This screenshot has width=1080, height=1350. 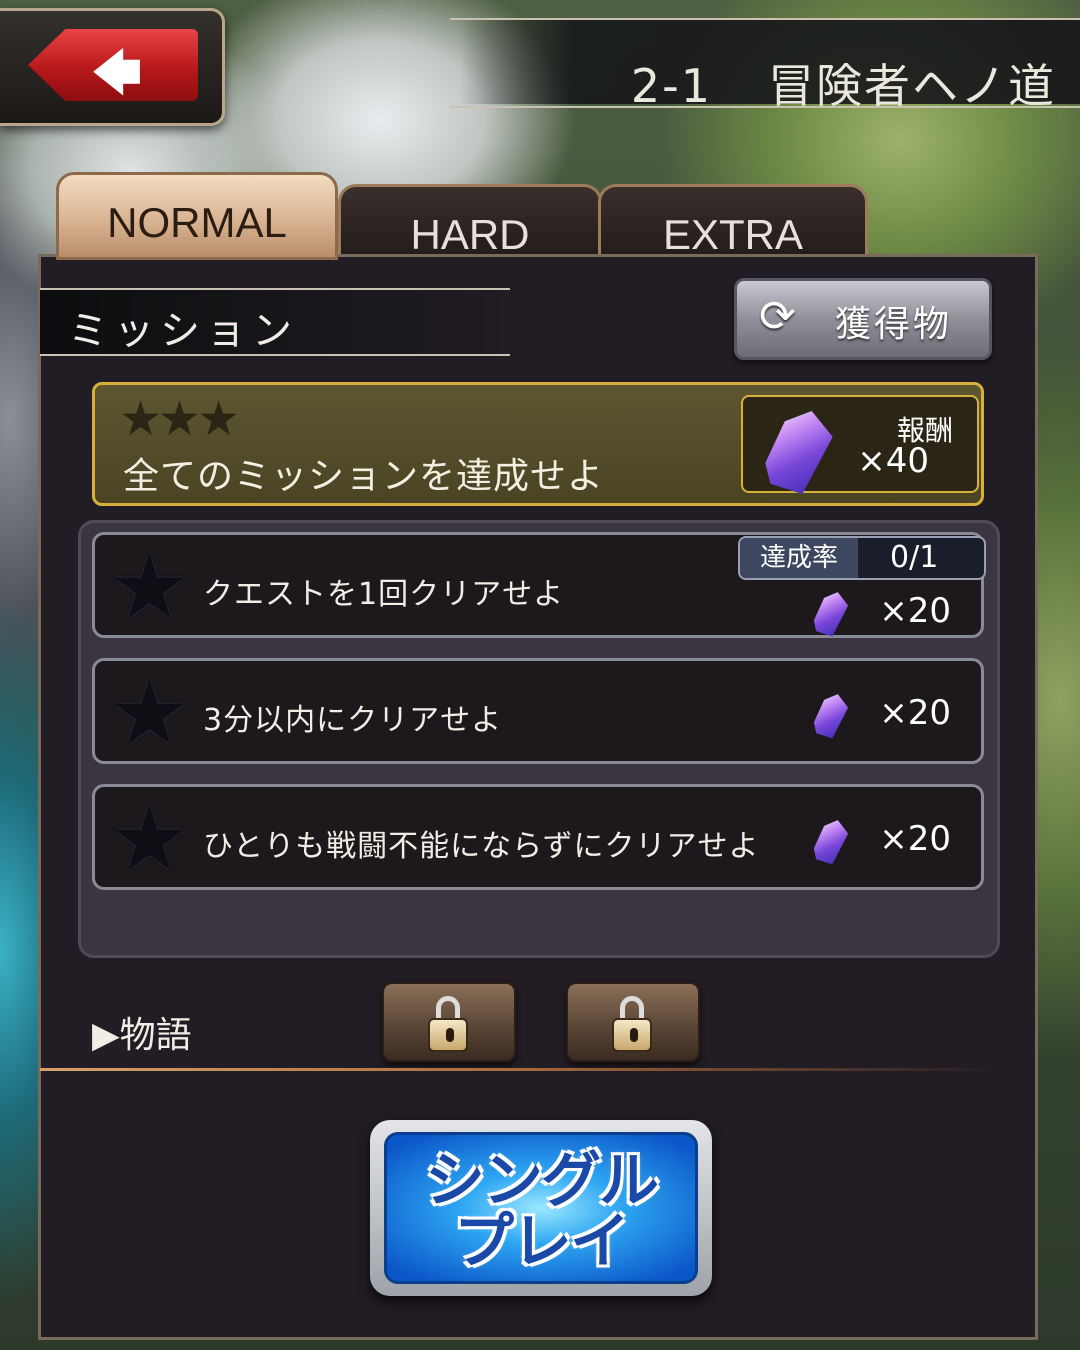 I want to click on mission-text: クエストを1回クリアせよ, so click(x=384, y=594).